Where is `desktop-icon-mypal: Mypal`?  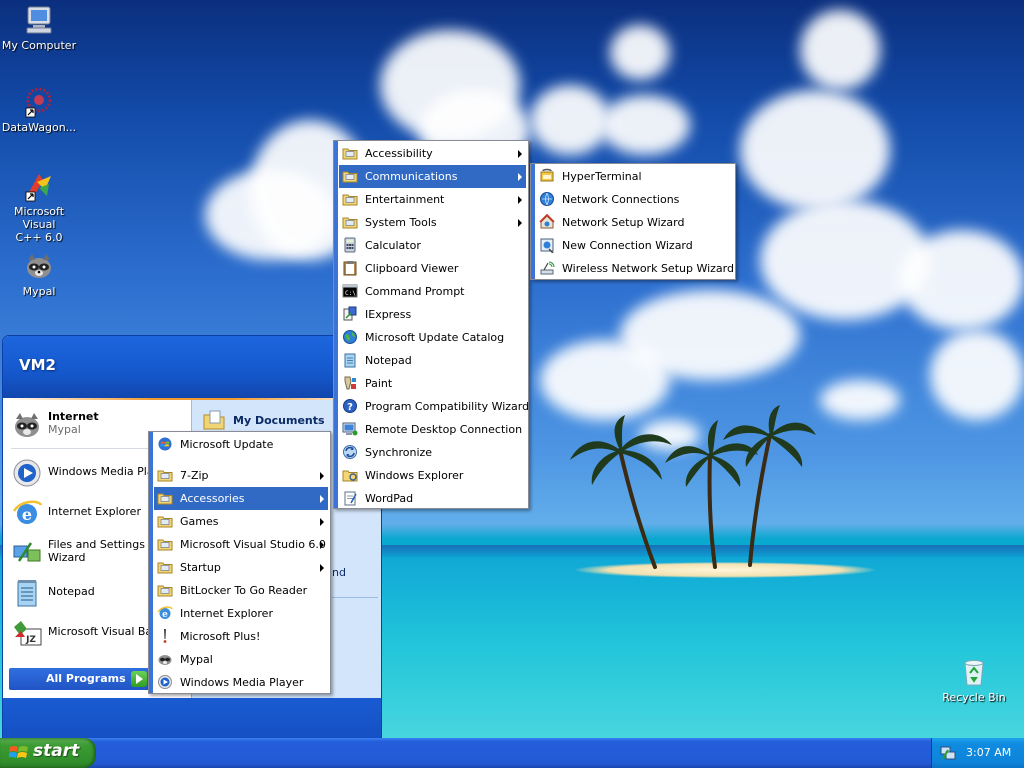
desktop-icon-mypal: Mypal is located at coordinates (39, 274).